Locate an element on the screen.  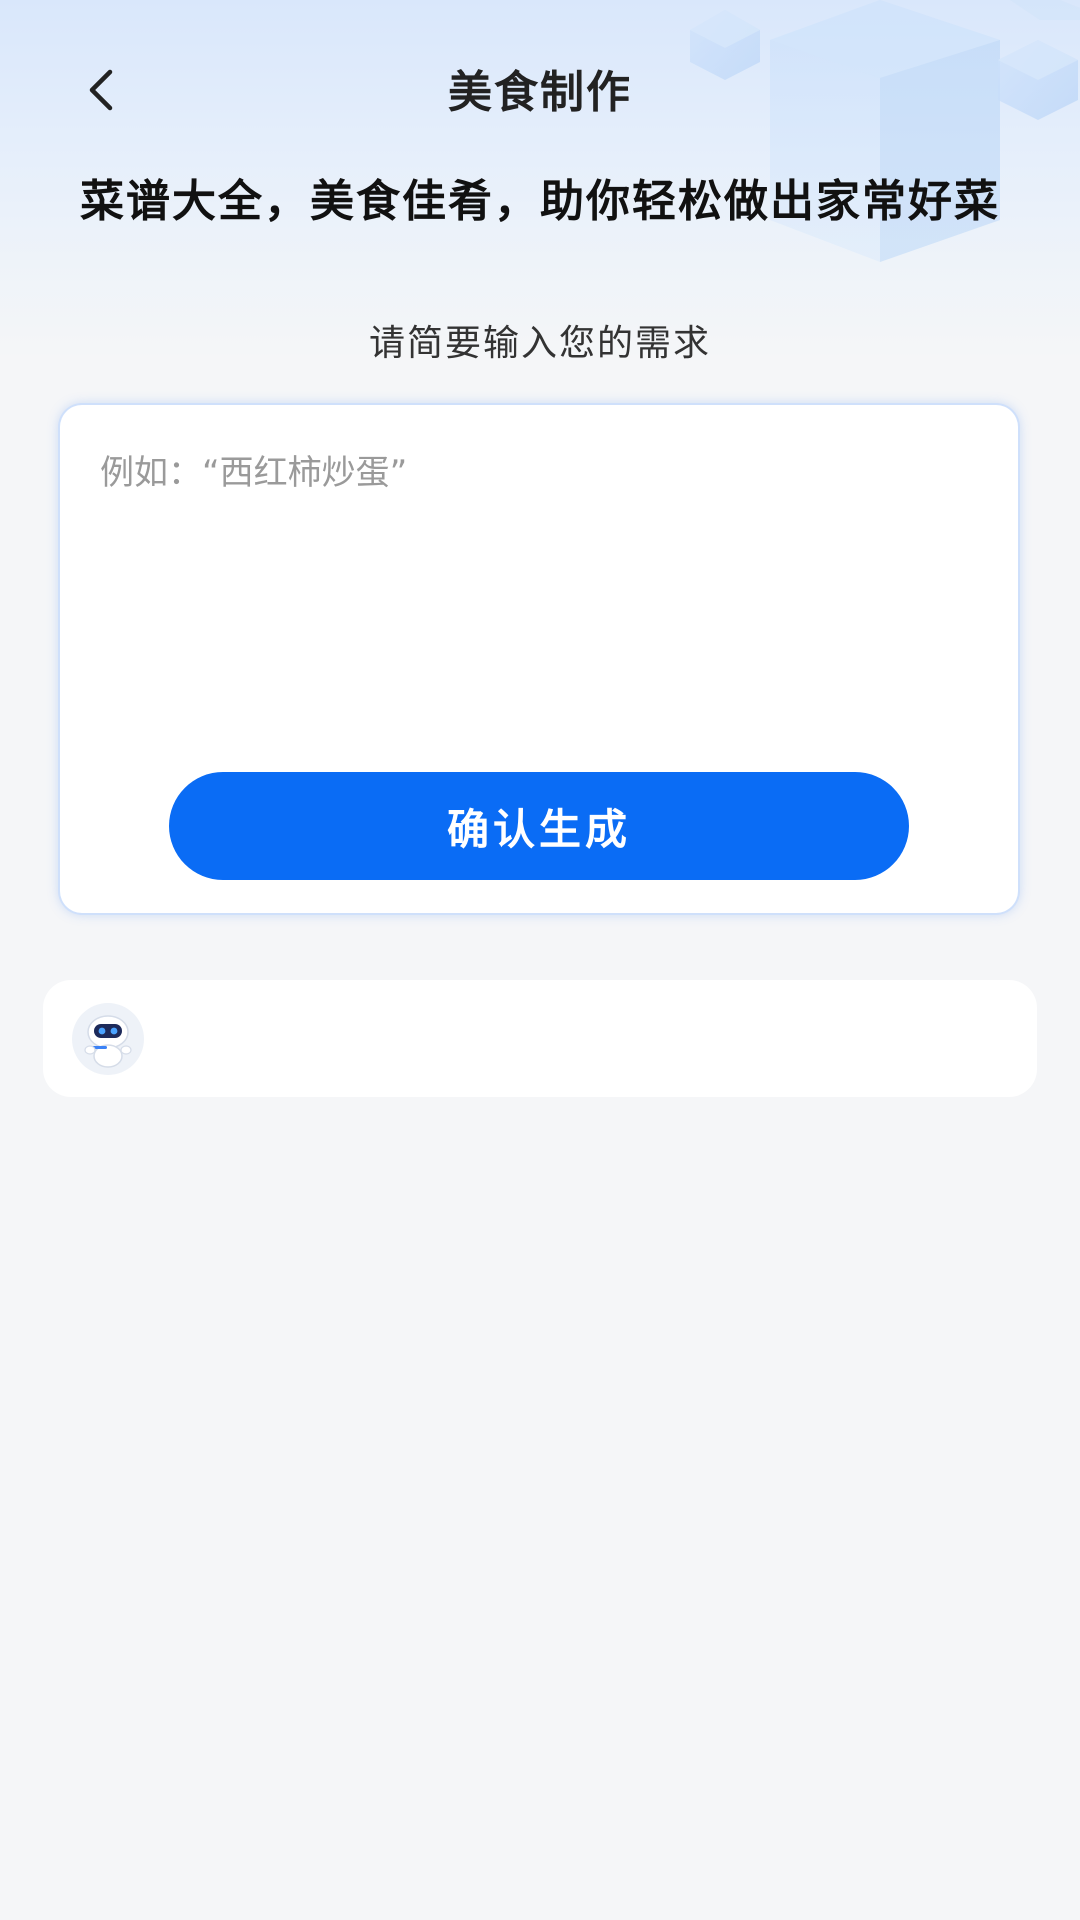
page-title: 美食制作 is located at coordinates (540, 92).